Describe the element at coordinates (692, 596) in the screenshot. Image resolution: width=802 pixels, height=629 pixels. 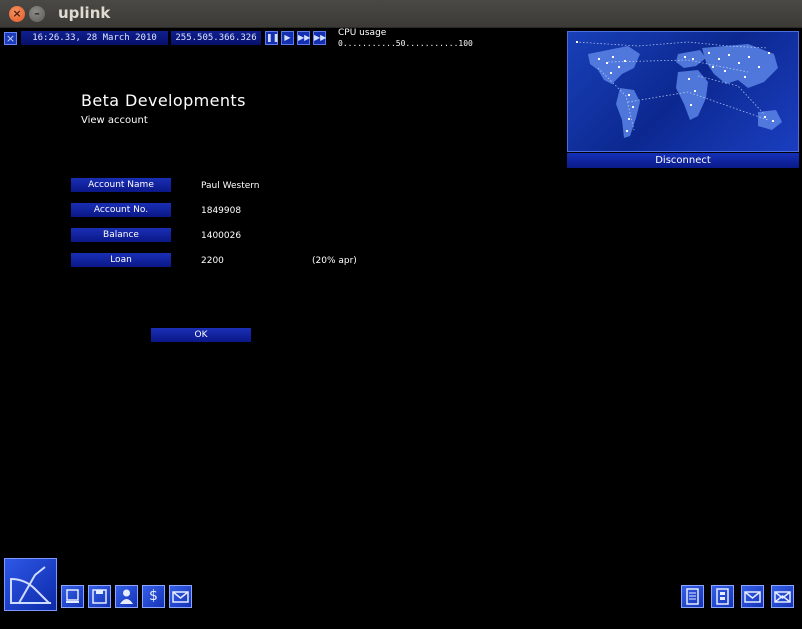
I see `notes-icon` at that location.